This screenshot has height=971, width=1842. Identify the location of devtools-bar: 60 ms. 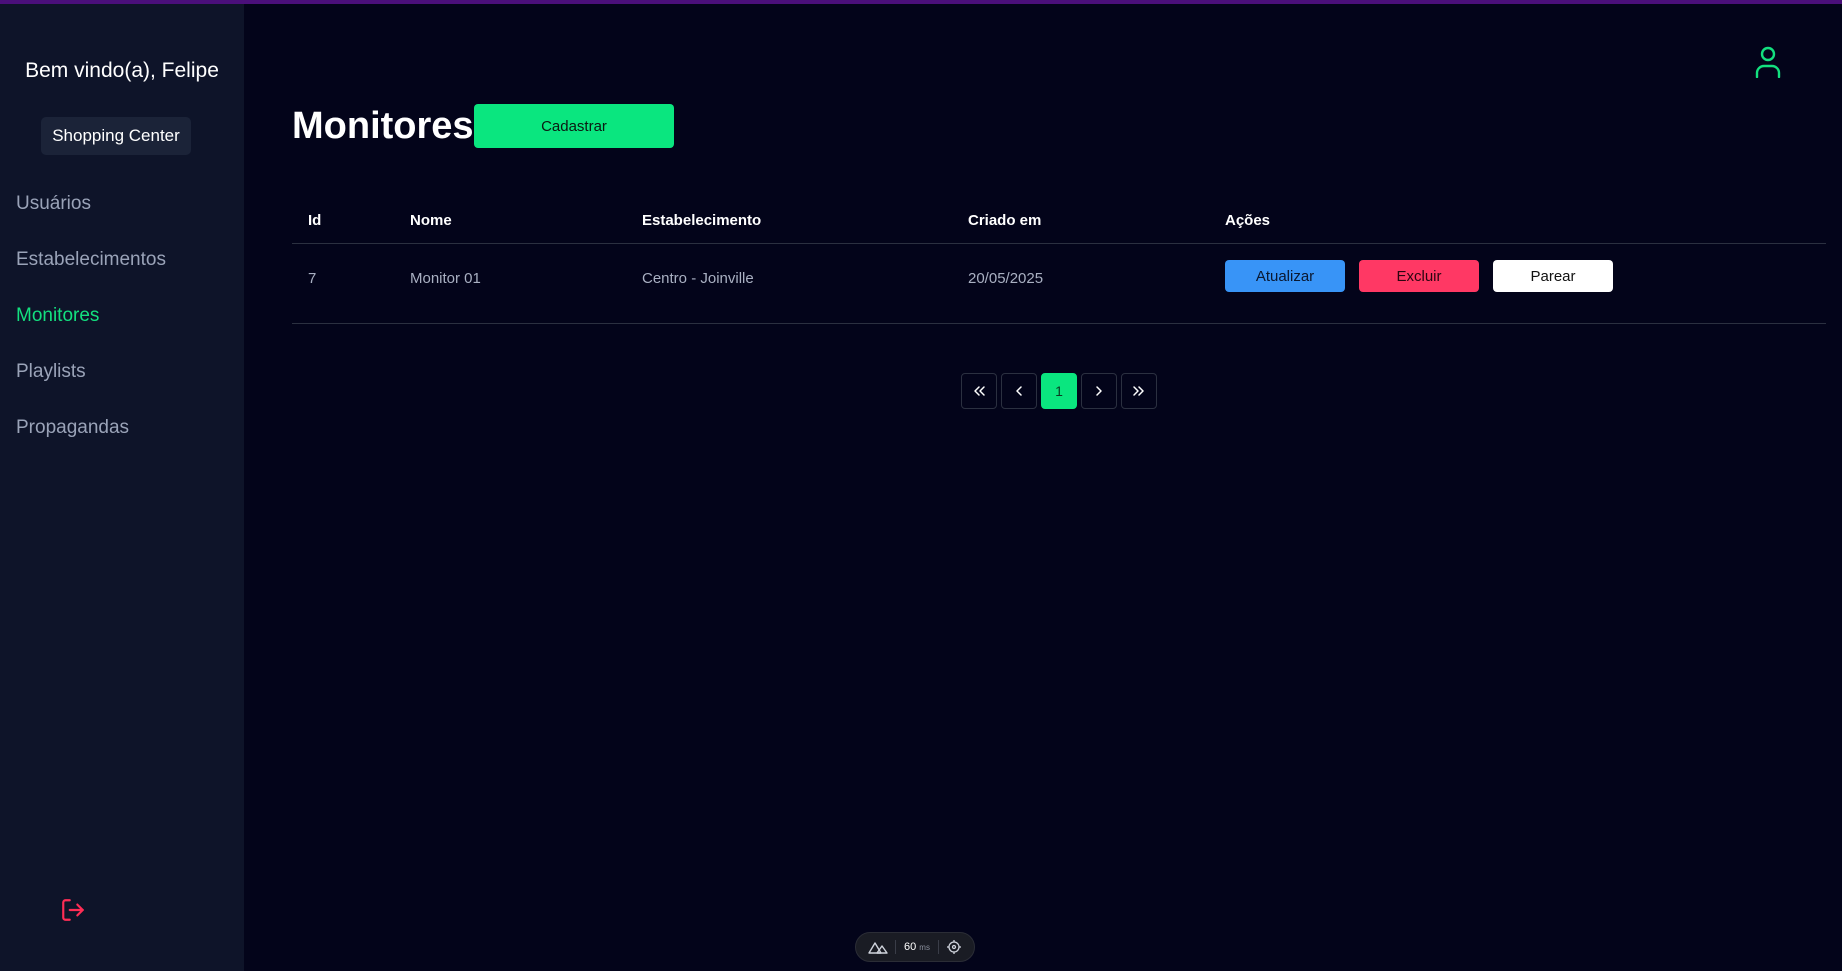
(915, 947).